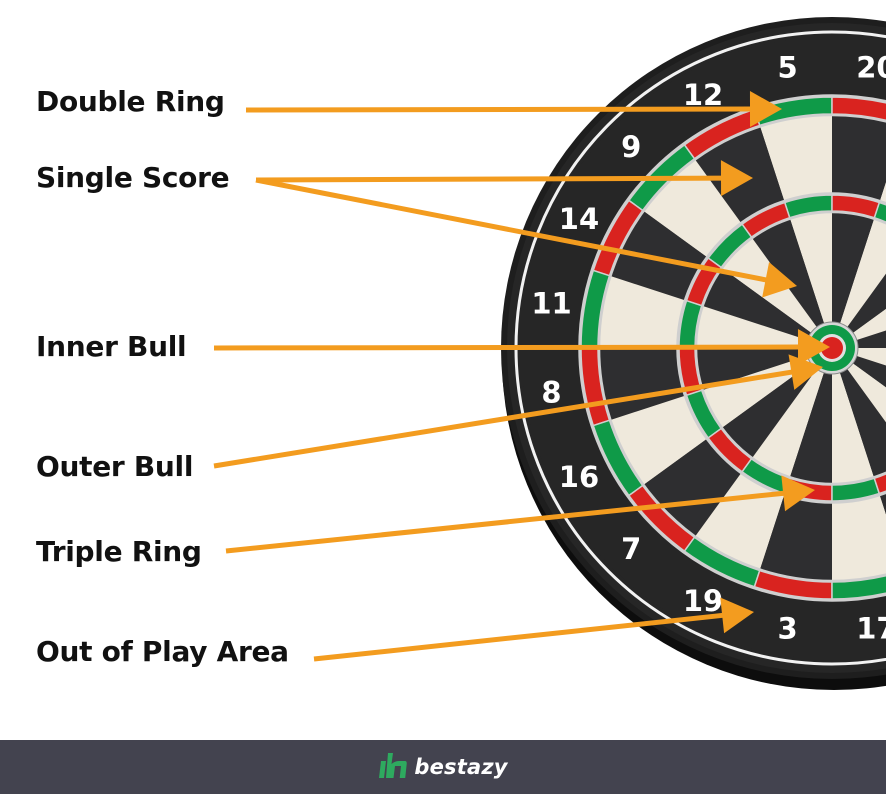 Image resolution: width=886 pixels, height=794 pixels. Describe the element at coordinates (461, 767) in the screenshot. I see `brand-name: bestazy` at that location.